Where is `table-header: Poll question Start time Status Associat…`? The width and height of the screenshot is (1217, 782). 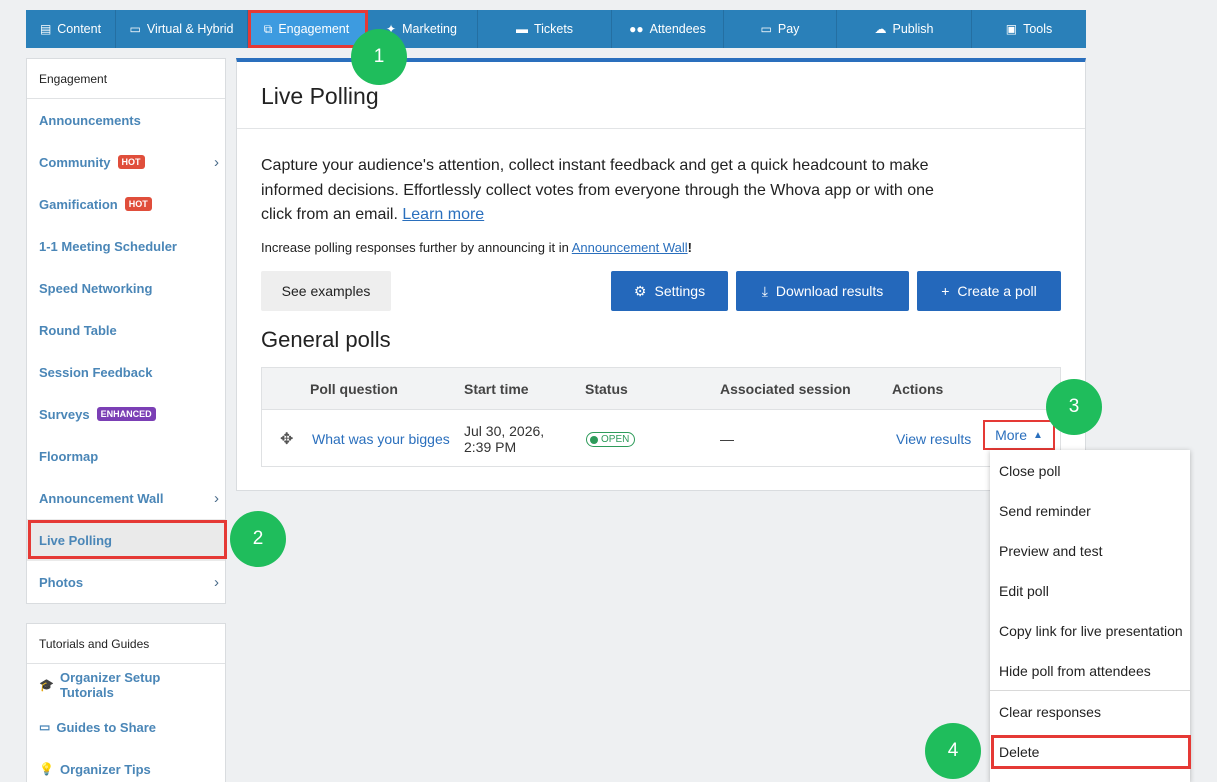
table-header: Poll question Start time Status Associat… is located at coordinates (661, 389).